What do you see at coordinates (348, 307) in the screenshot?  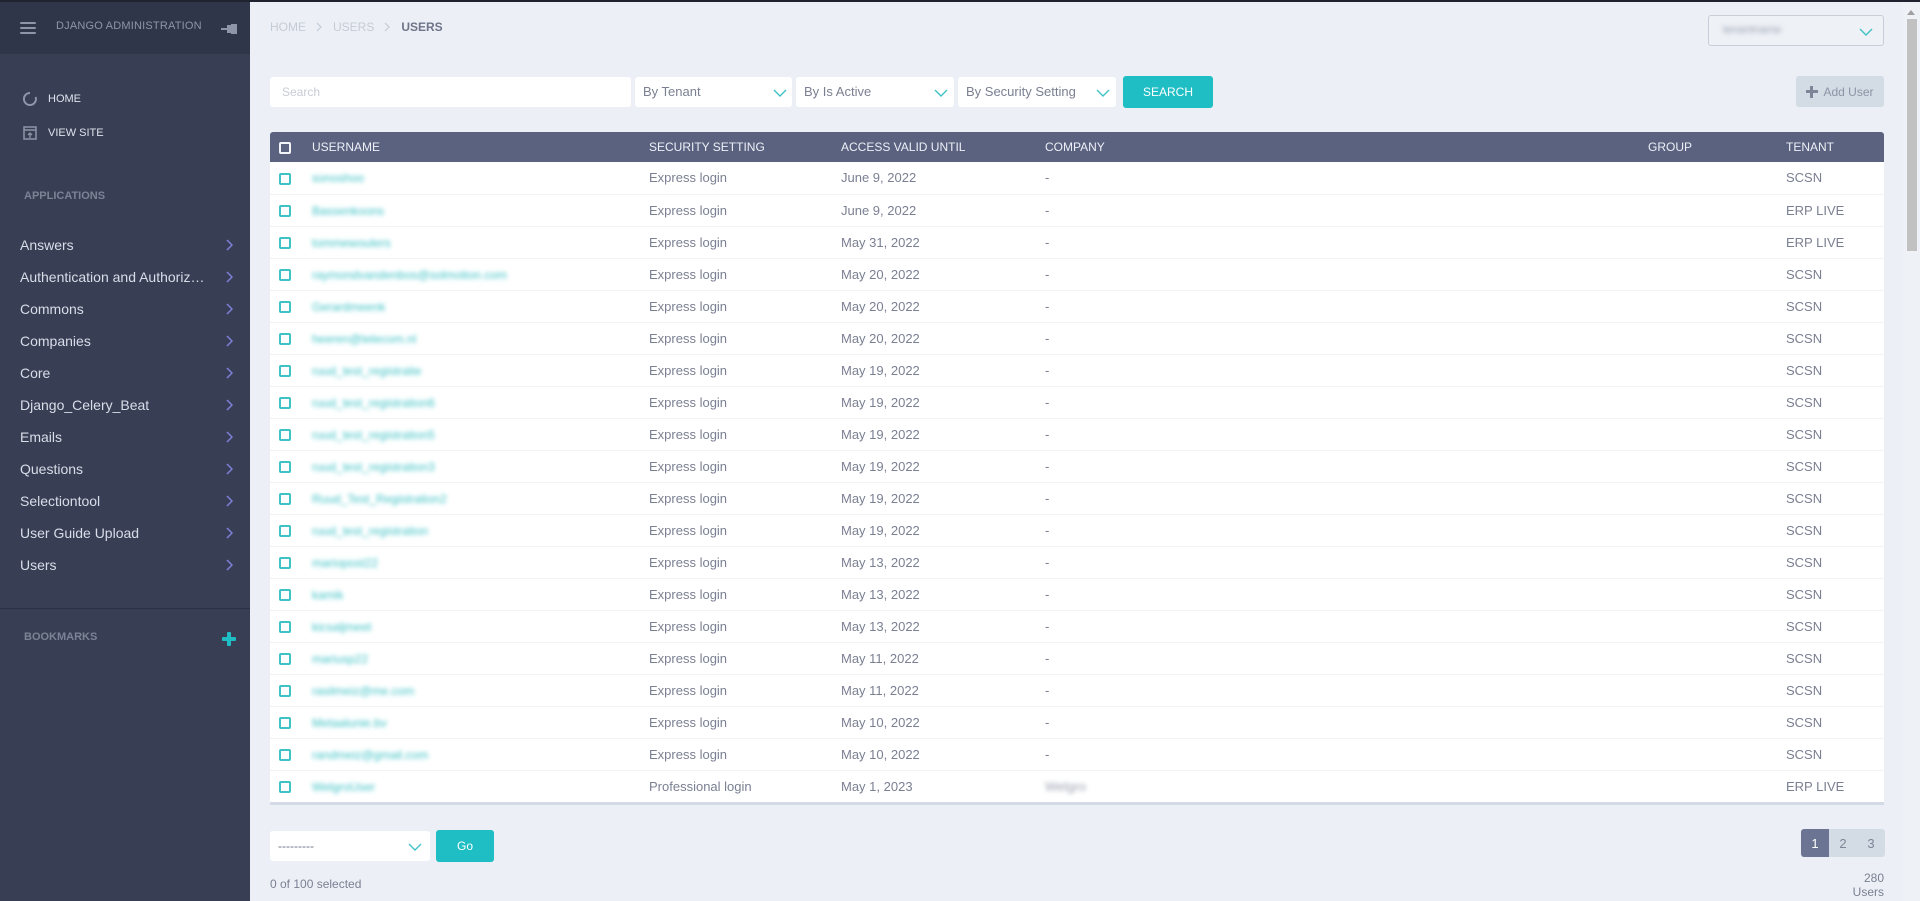 I see `username-link: Gerardmeenk` at bounding box center [348, 307].